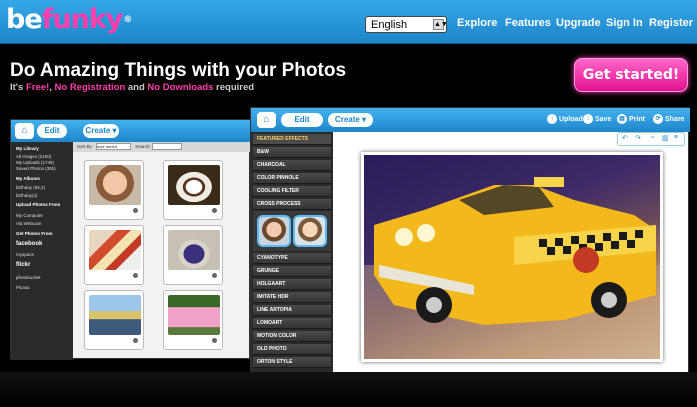 Image resolution: width=697 pixels, height=407 pixels. I want to click on sidebar-my-library: My Library, so click(27, 148).